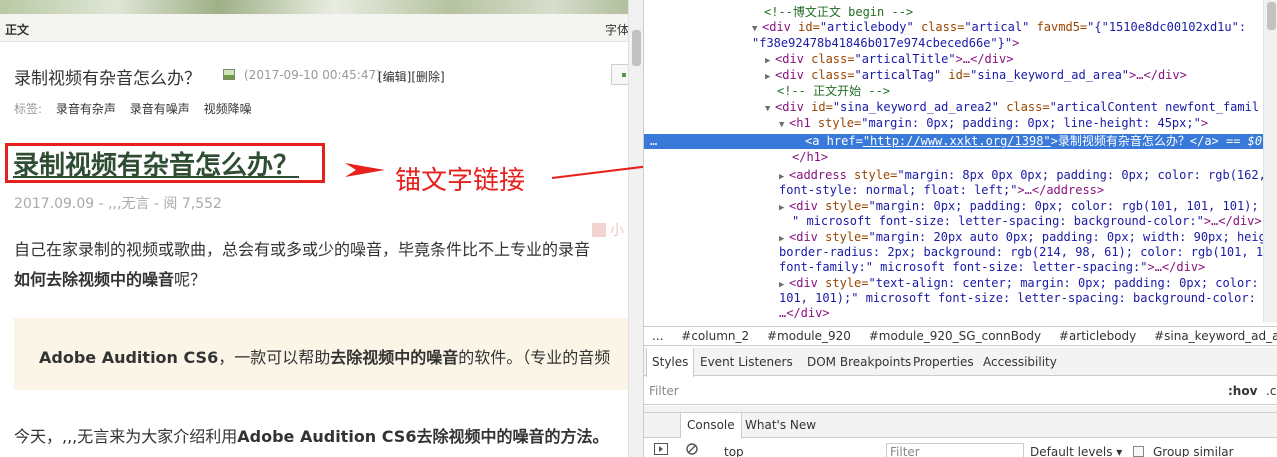 The height and width of the screenshot is (457, 1277). Describe the element at coordinates (715, 336) in the screenshot. I see `breadcrumb-item: #column_2` at that location.